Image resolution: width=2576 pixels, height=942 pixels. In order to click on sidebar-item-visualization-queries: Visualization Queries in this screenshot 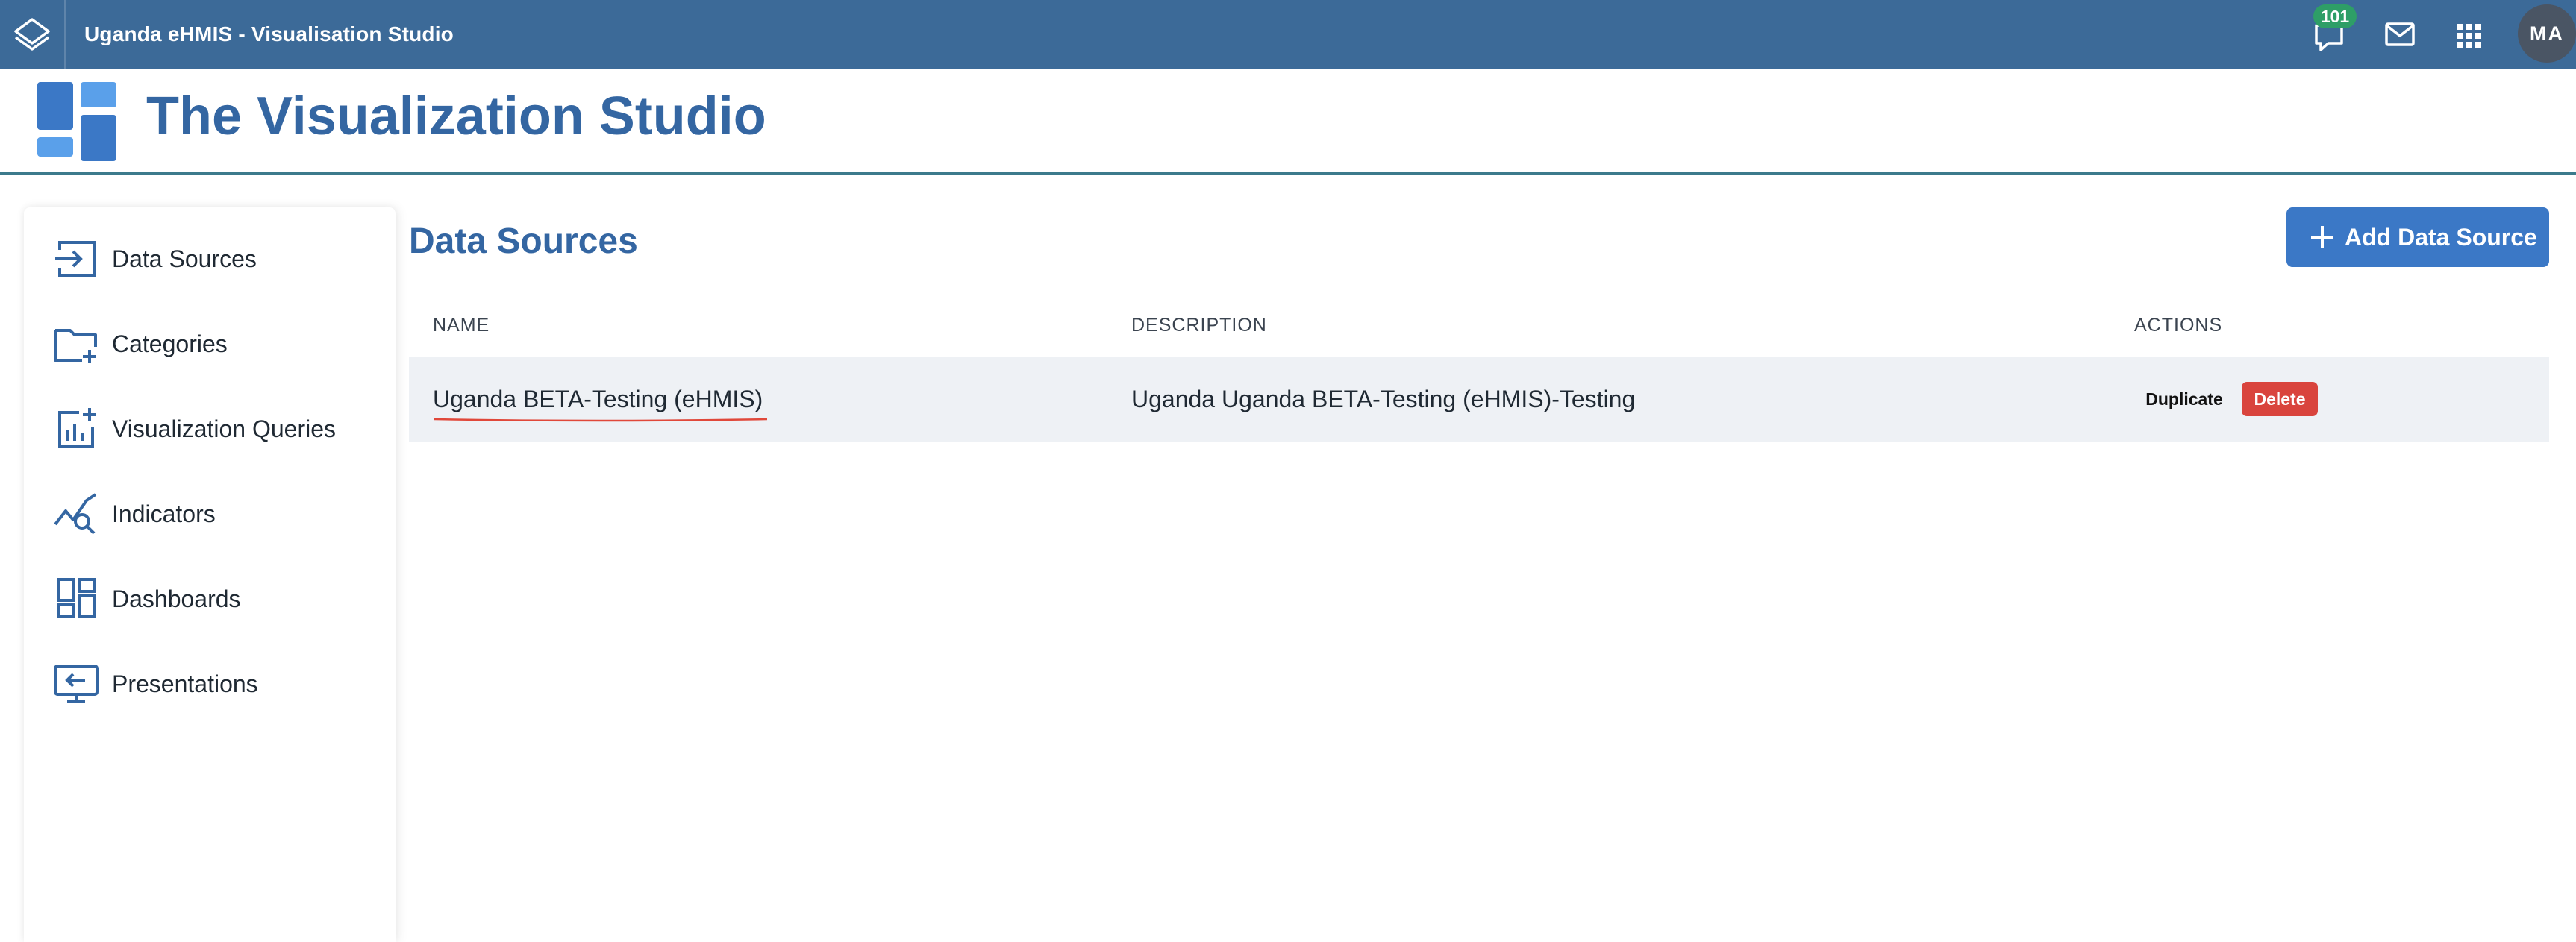, I will do `click(210, 428)`.